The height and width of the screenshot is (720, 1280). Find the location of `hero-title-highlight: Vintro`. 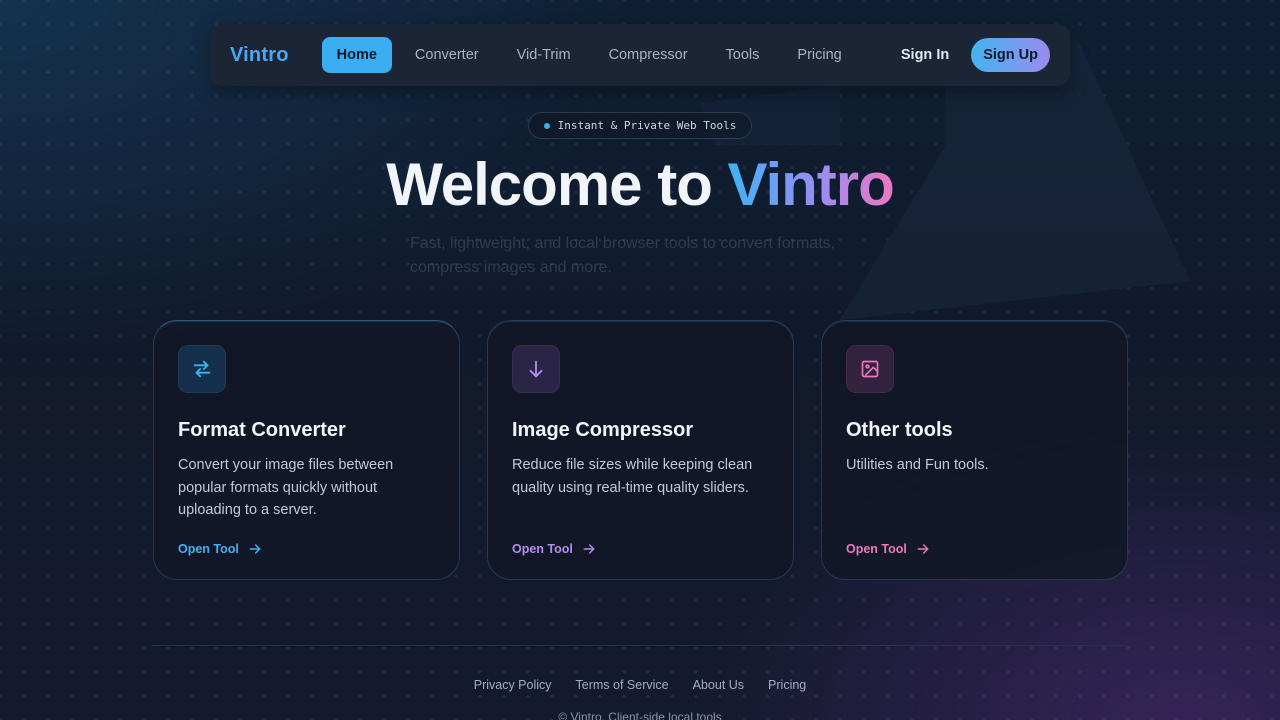

hero-title-highlight: Vintro is located at coordinates (811, 184).